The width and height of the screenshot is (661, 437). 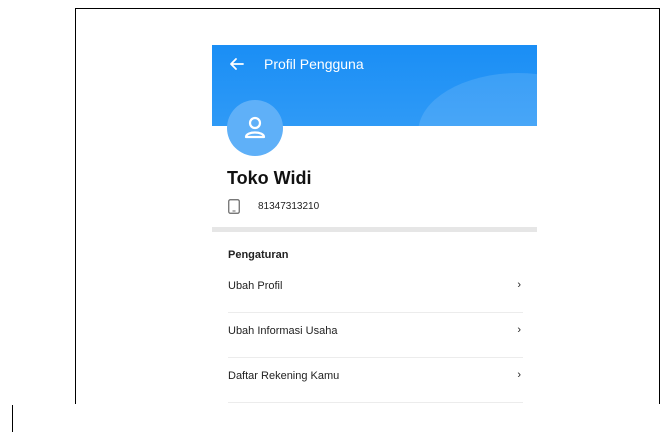 What do you see at coordinates (375, 380) in the screenshot?
I see `menu-item-daftar-rekening: Daftar Rekening Kamu ›` at bounding box center [375, 380].